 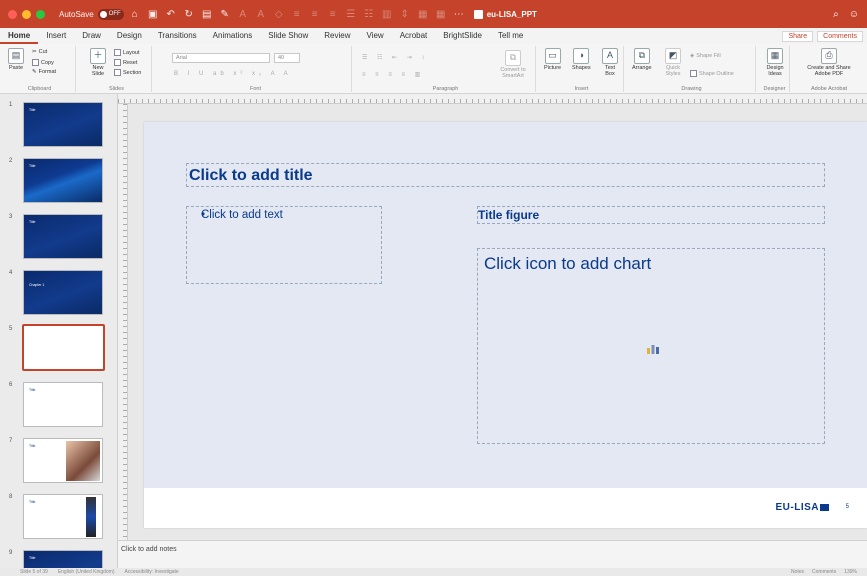 I want to click on comments-toggle: Comments, so click(x=824, y=572).